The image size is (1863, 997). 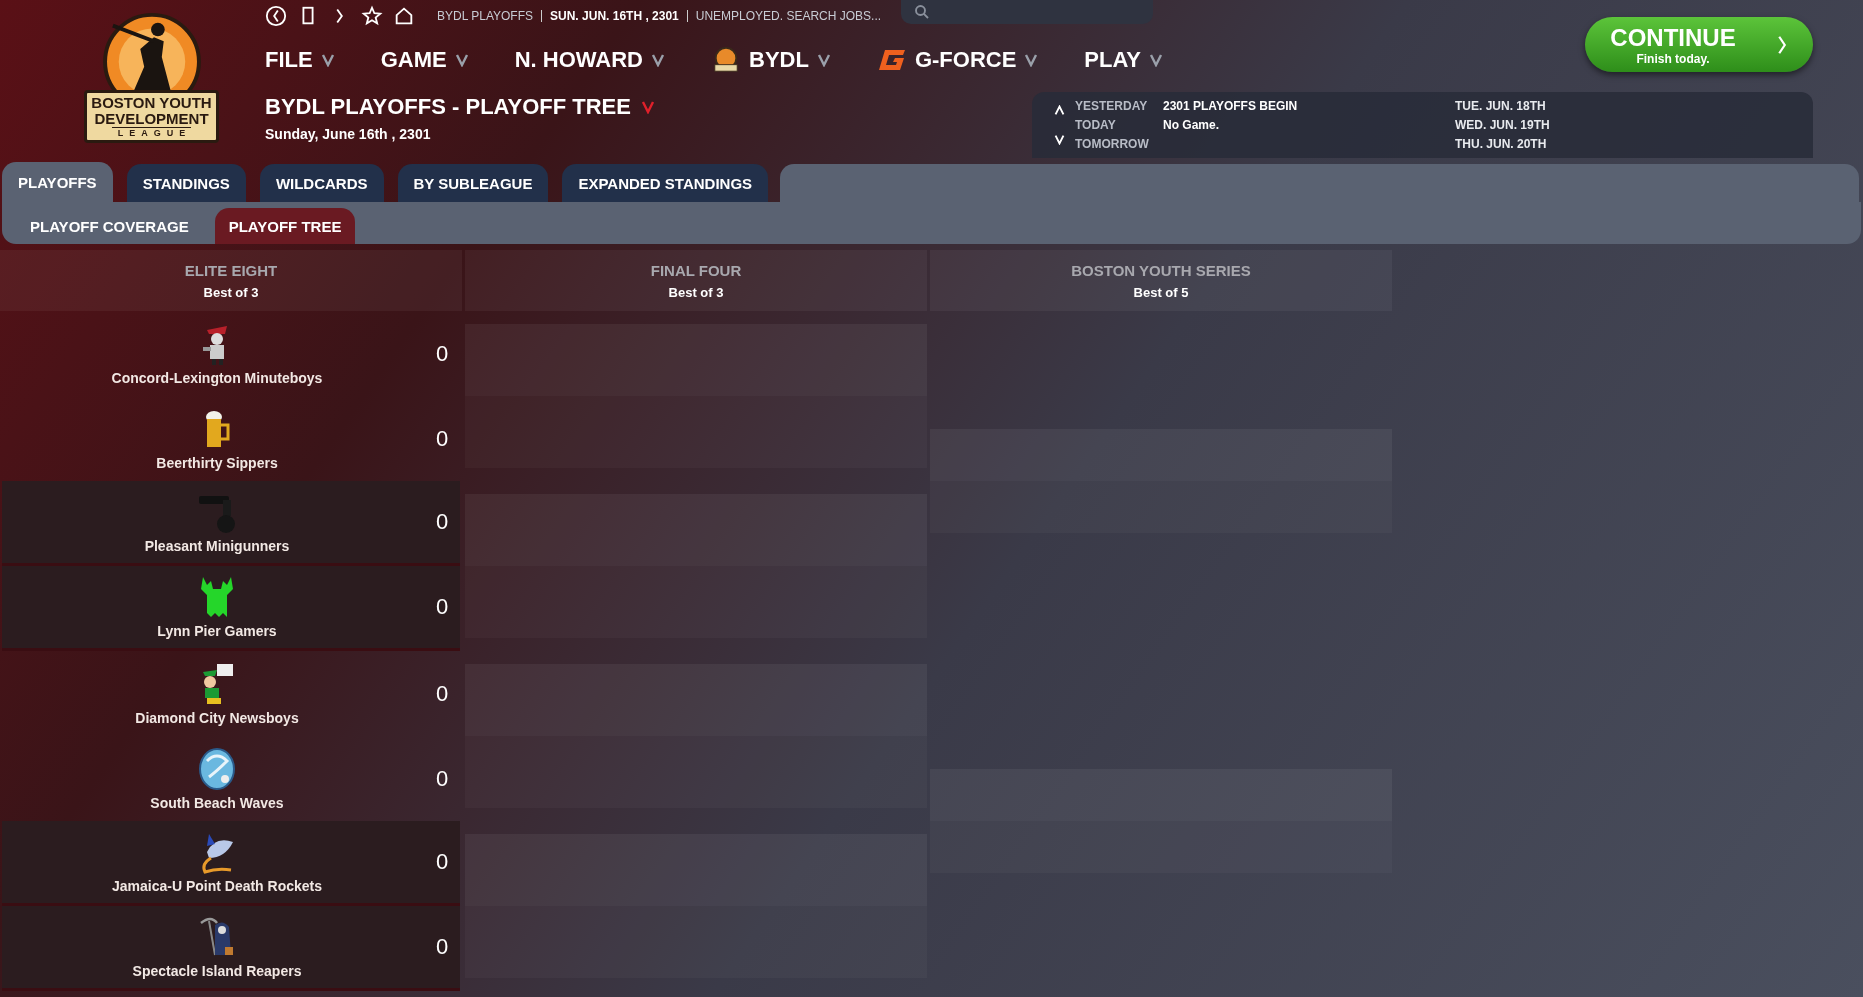 I want to click on team-name: Jamaica-U Point Death Rockets, so click(x=217, y=886).